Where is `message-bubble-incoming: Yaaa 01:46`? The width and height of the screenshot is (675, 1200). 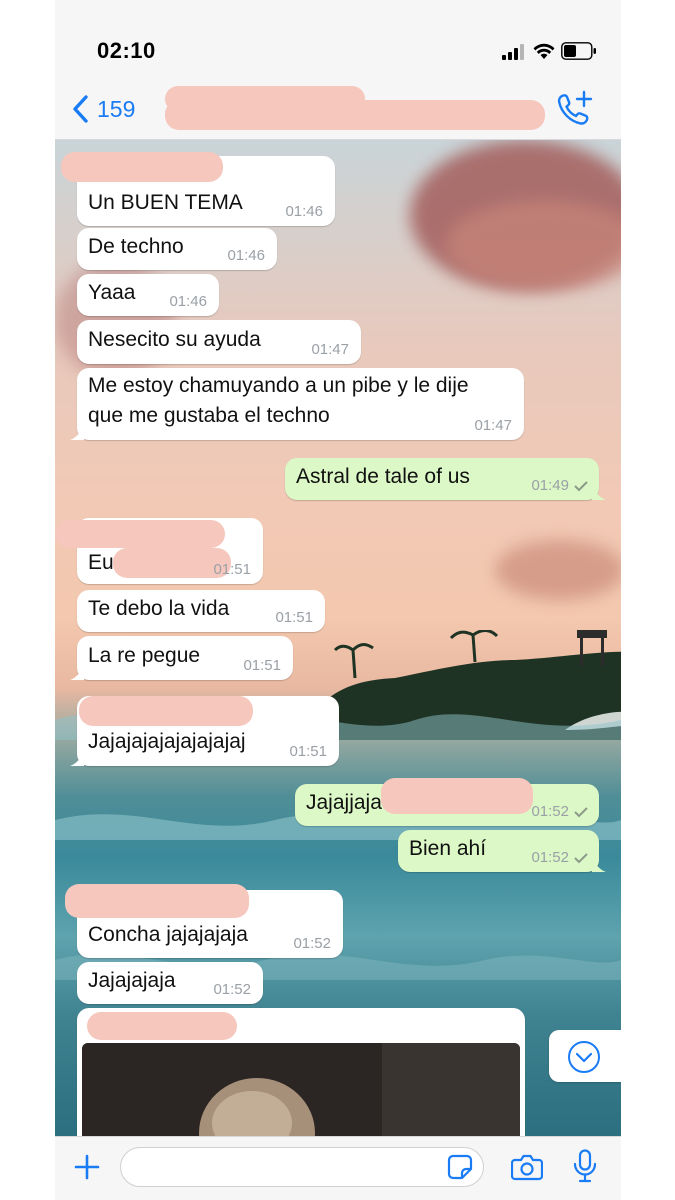
message-bubble-incoming: Yaaa 01:46 is located at coordinates (148, 295).